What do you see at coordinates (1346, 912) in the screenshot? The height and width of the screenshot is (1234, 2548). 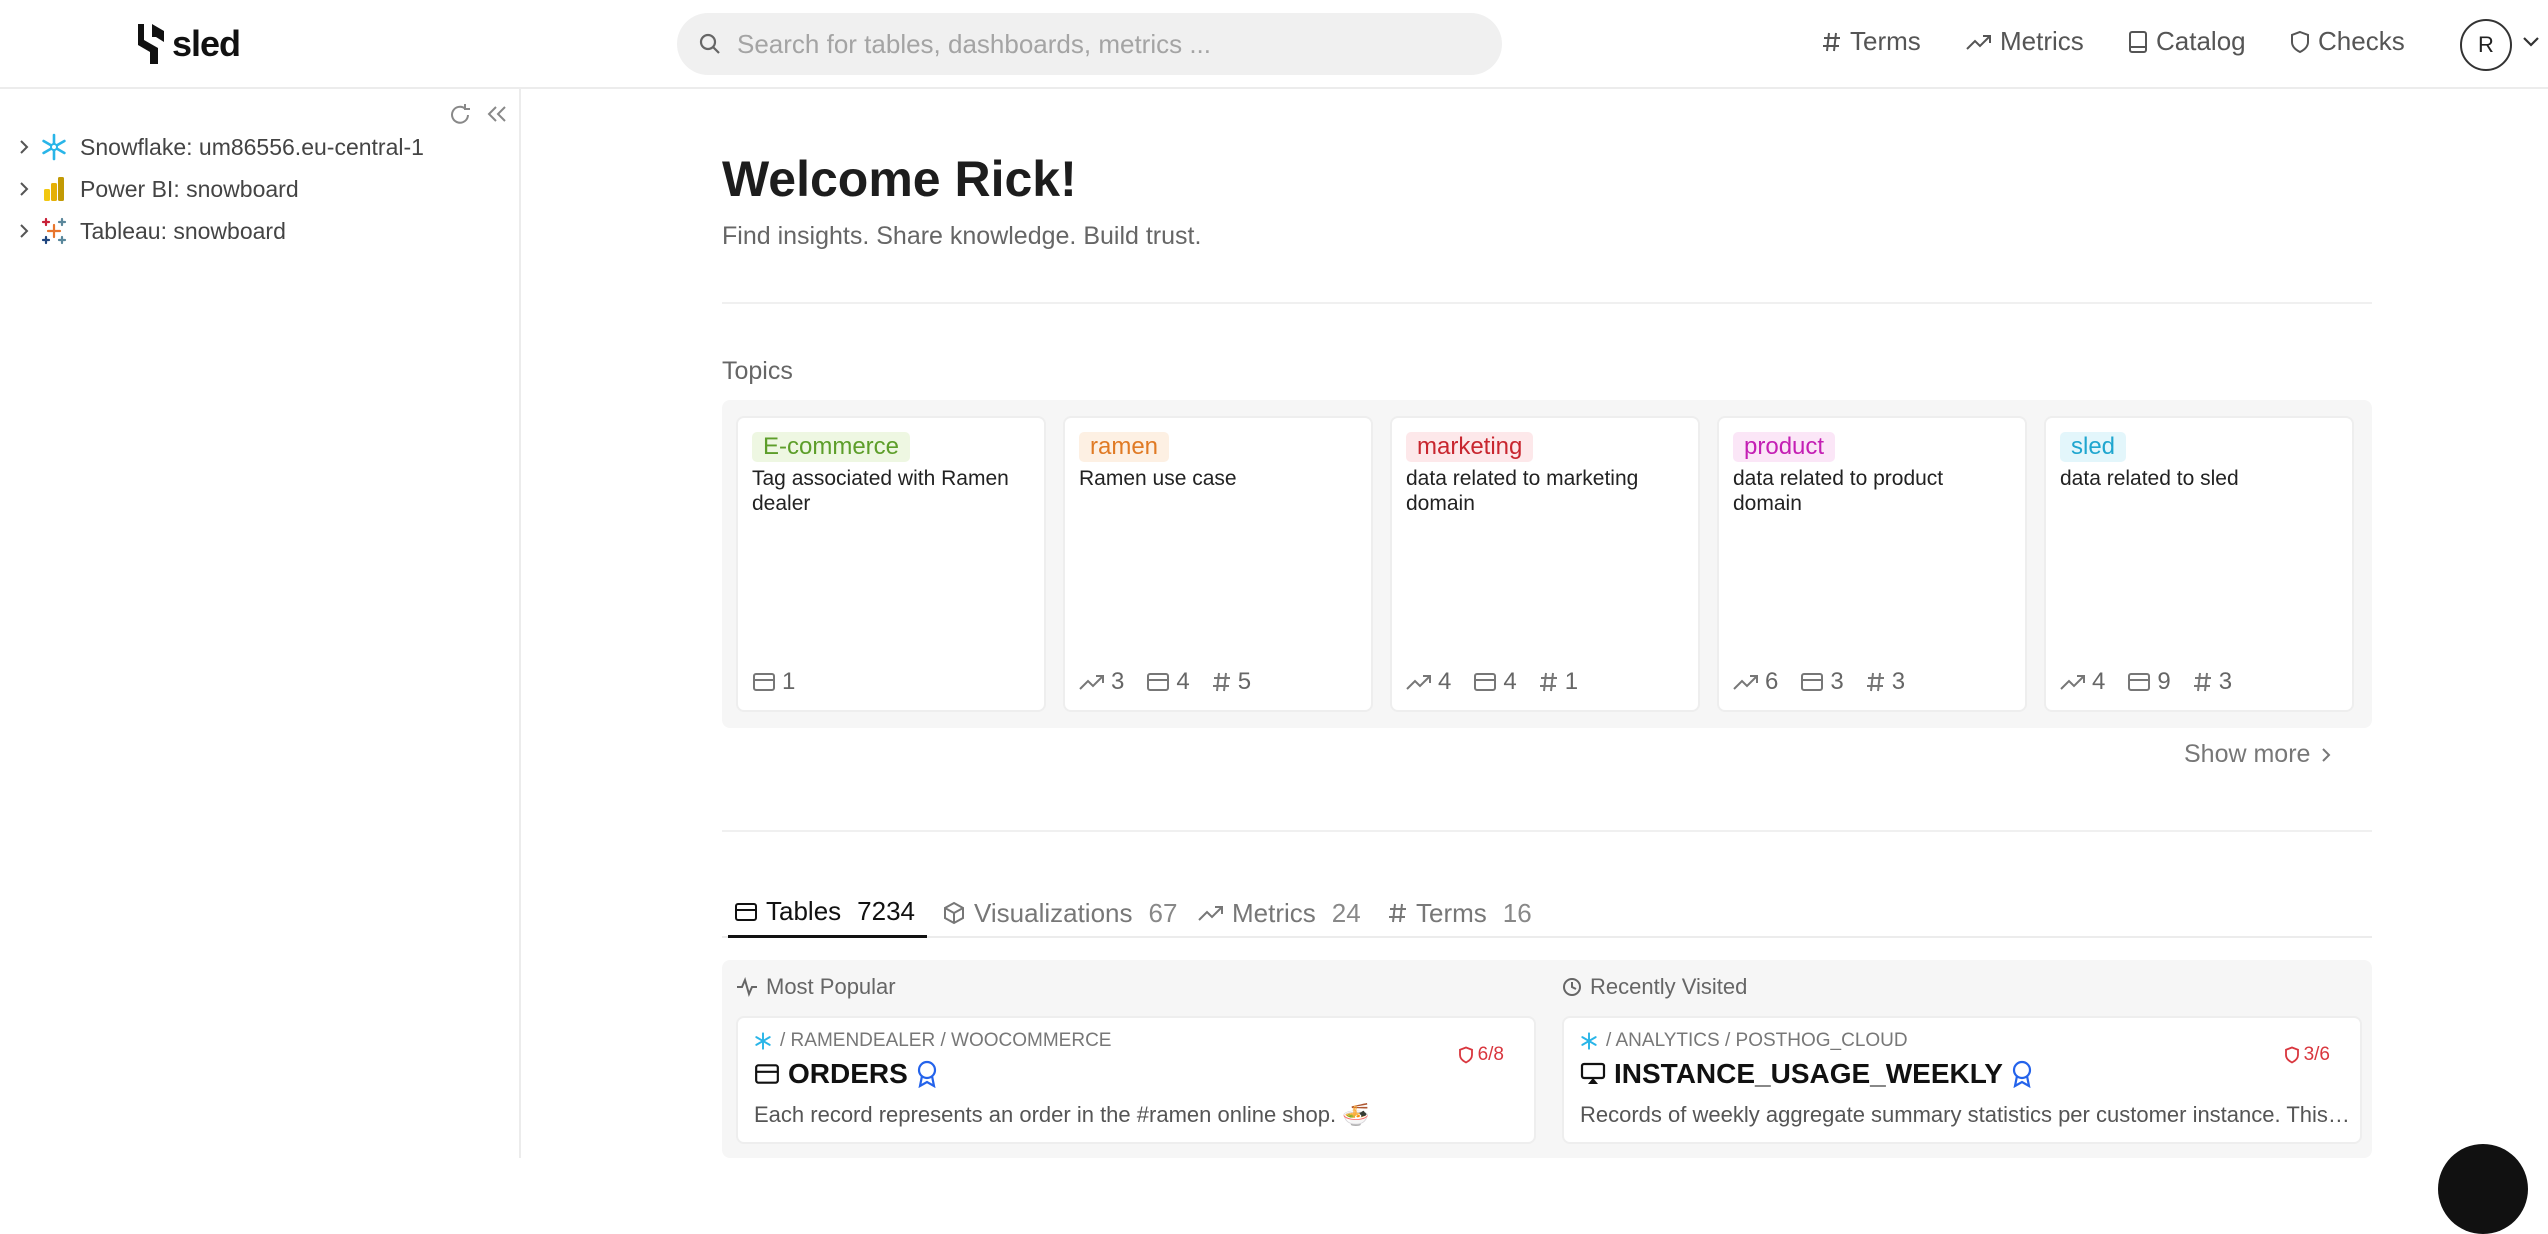 I see `tab-count: 24` at bounding box center [1346, 912].